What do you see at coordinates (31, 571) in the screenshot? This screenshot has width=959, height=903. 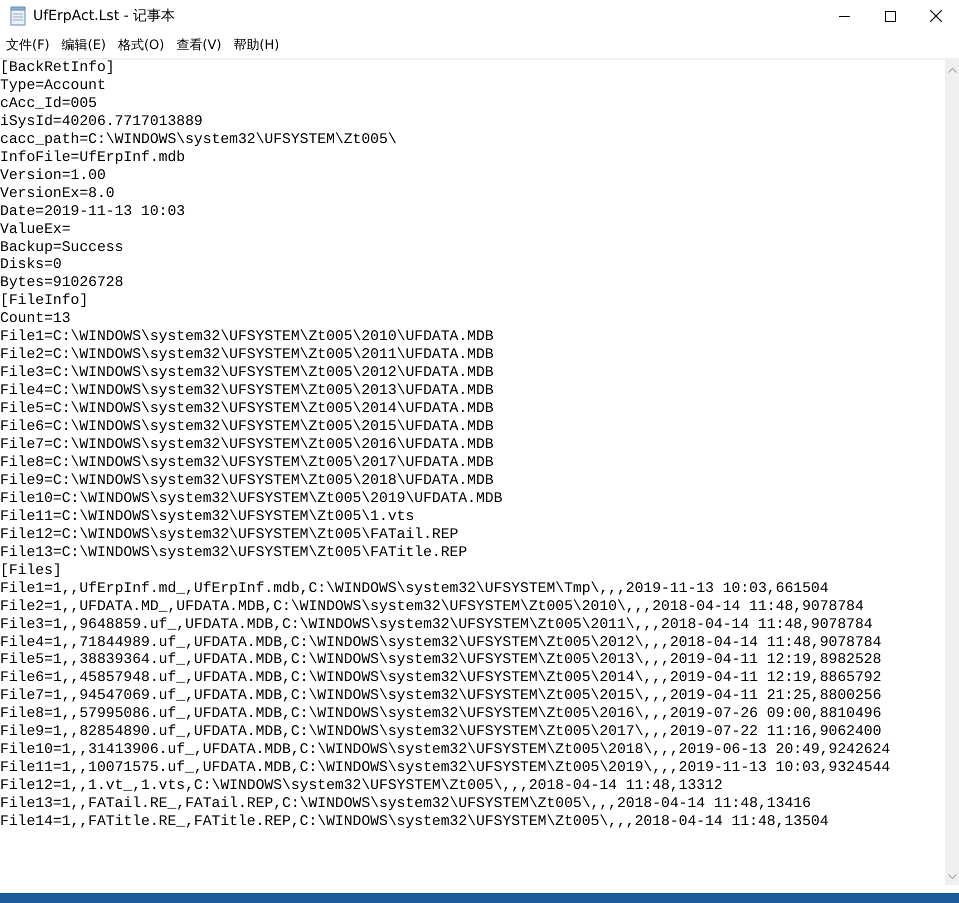 I see `text-line: [Files]` at bounding box center [31, 571].